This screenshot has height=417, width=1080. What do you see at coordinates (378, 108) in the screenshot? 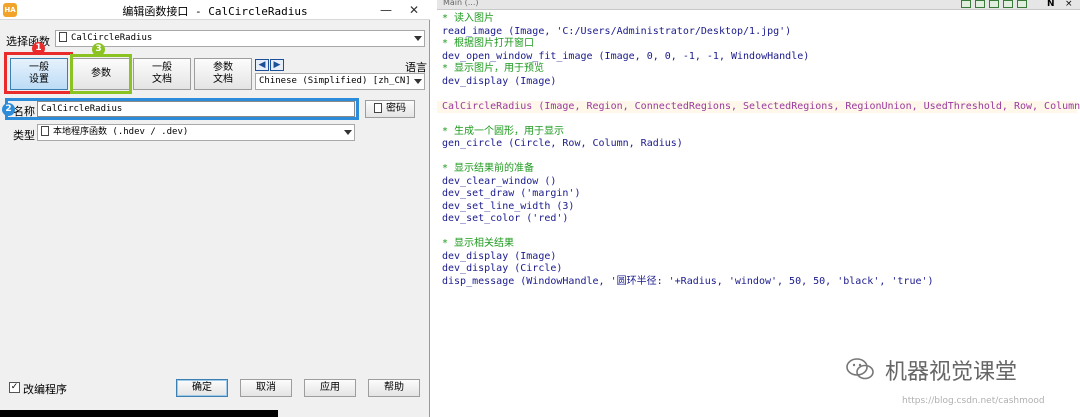
I see `document-icon` at bounding box center [378, 108].